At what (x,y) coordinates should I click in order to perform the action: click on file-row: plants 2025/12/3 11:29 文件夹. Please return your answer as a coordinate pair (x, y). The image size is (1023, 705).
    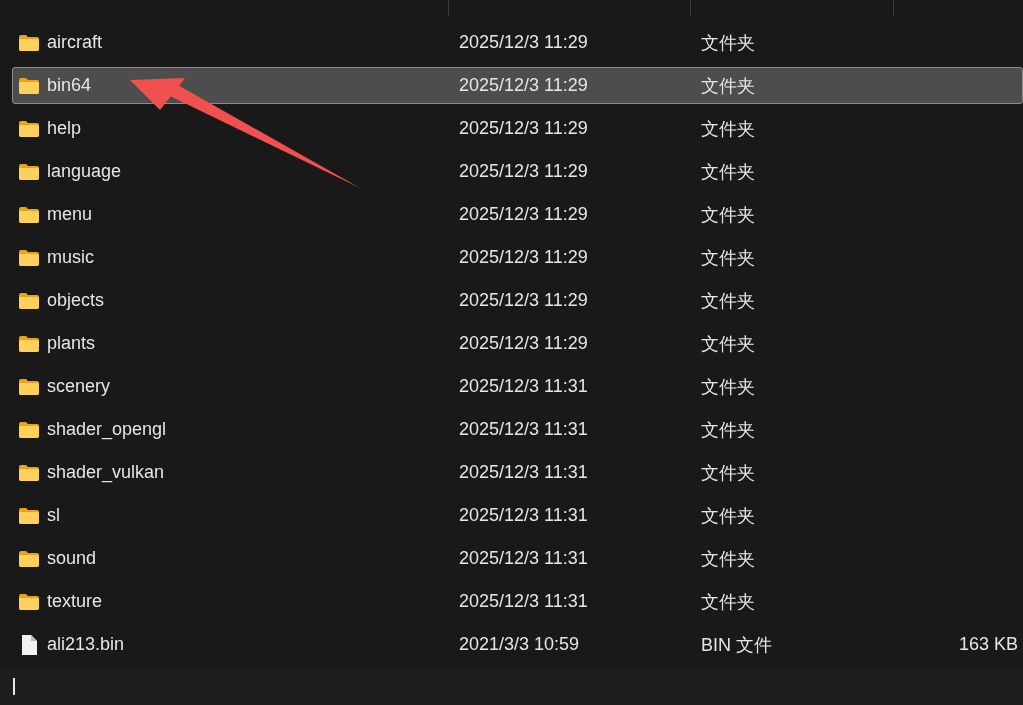
    Looking at the image, I should click on (517, 343).